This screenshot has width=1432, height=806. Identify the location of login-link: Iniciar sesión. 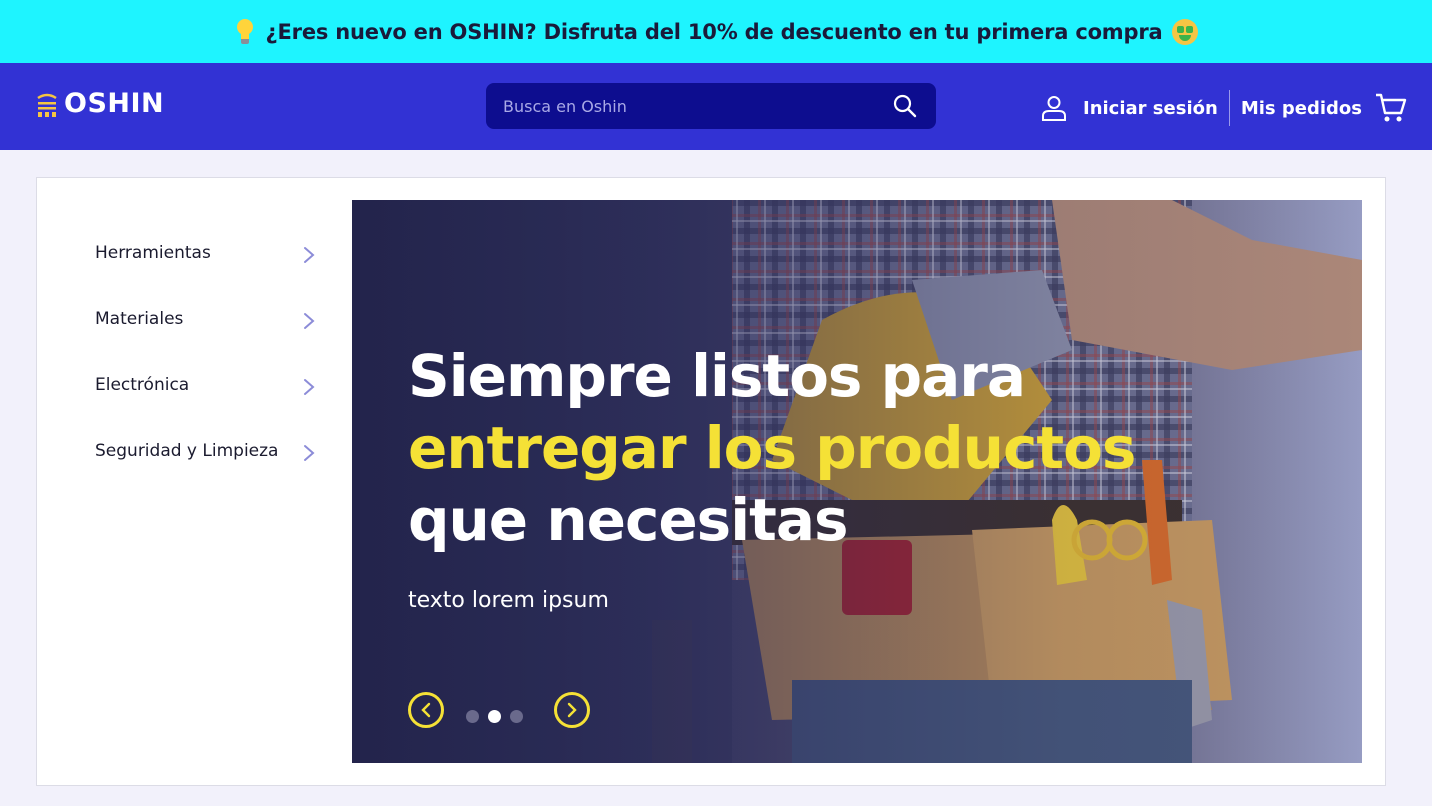
(1150, 108).